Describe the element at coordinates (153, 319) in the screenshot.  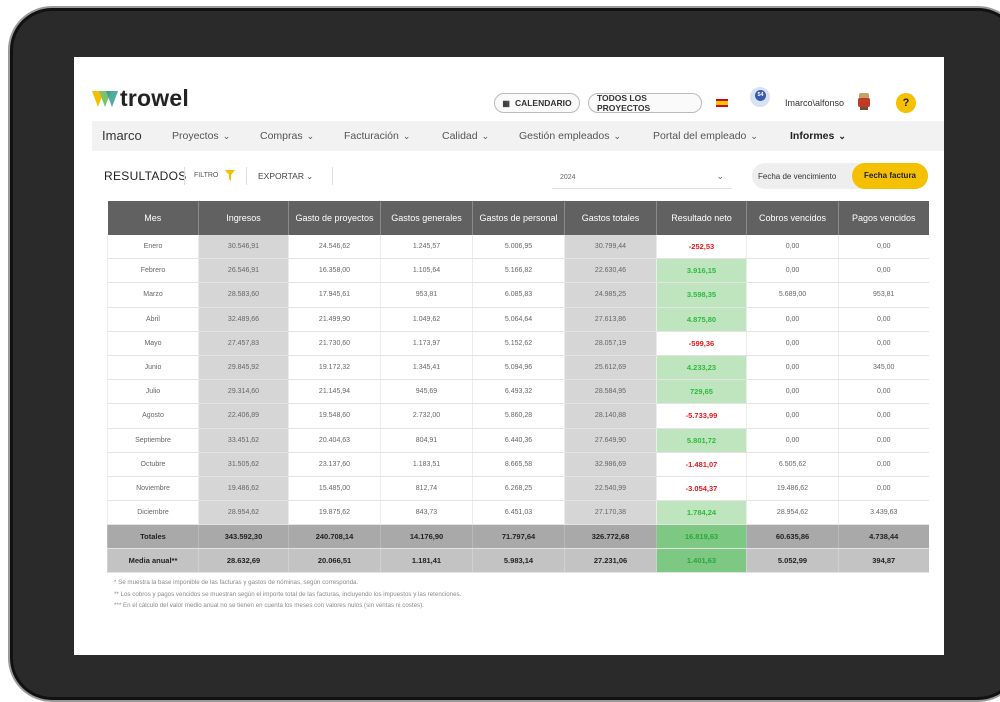
I see `table-cell: Abril` at that location.